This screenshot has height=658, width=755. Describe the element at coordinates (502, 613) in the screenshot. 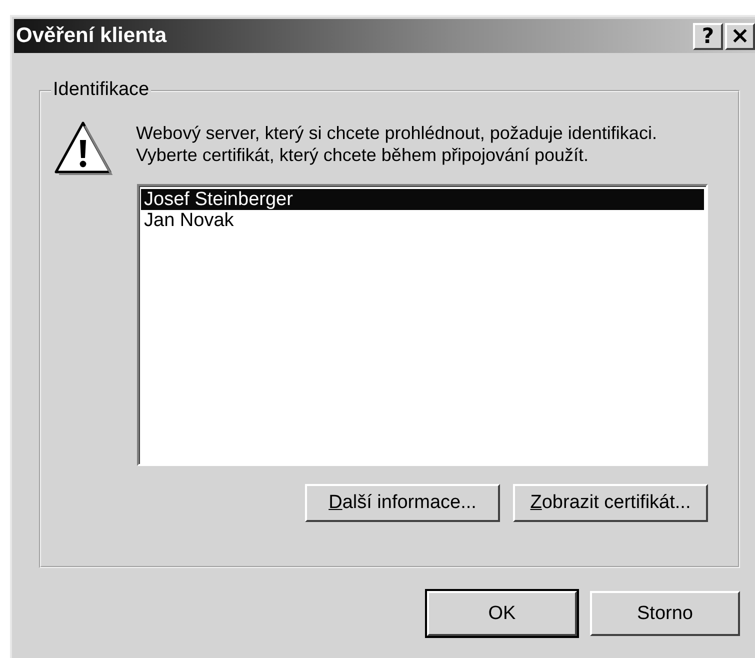

I see `ok-button: OK` at that location.